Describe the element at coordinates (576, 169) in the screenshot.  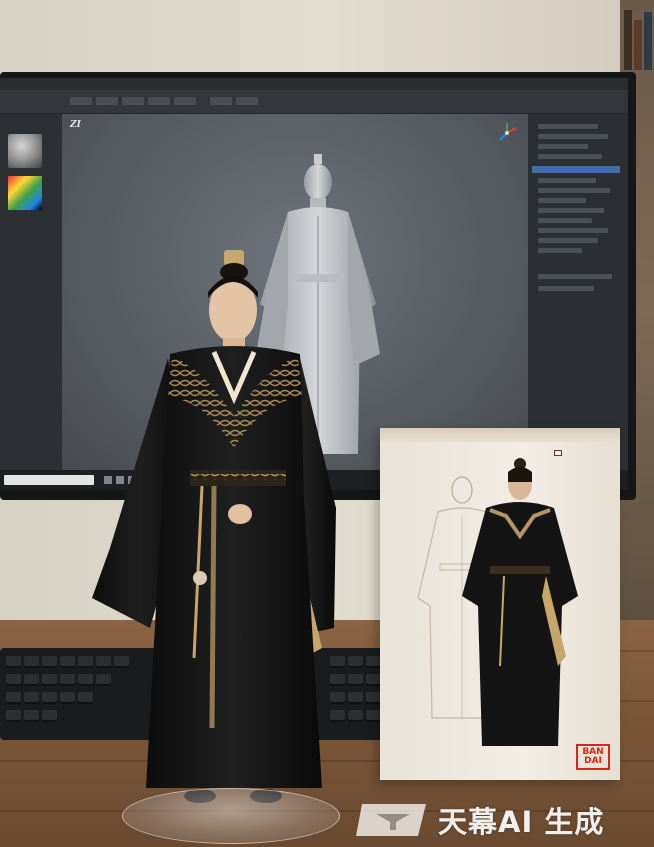
I see `selected-layer` at that location.